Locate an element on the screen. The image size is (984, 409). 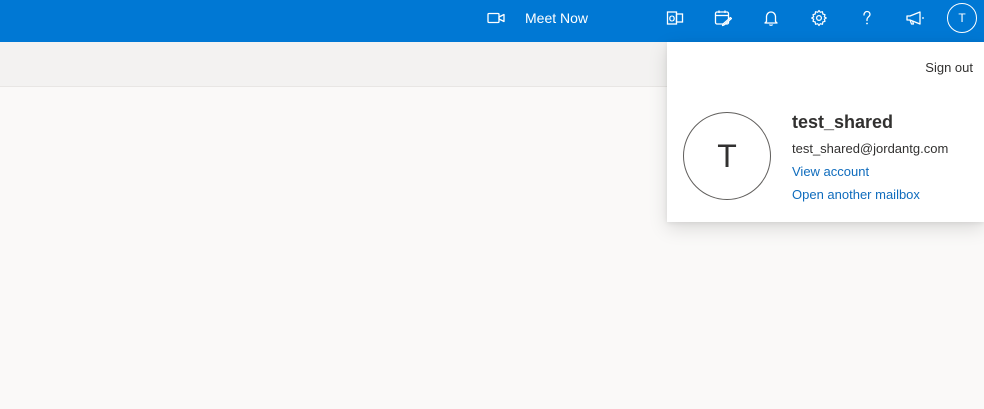
top-bar: Meet Now O T is located at coordinates (492, 21).